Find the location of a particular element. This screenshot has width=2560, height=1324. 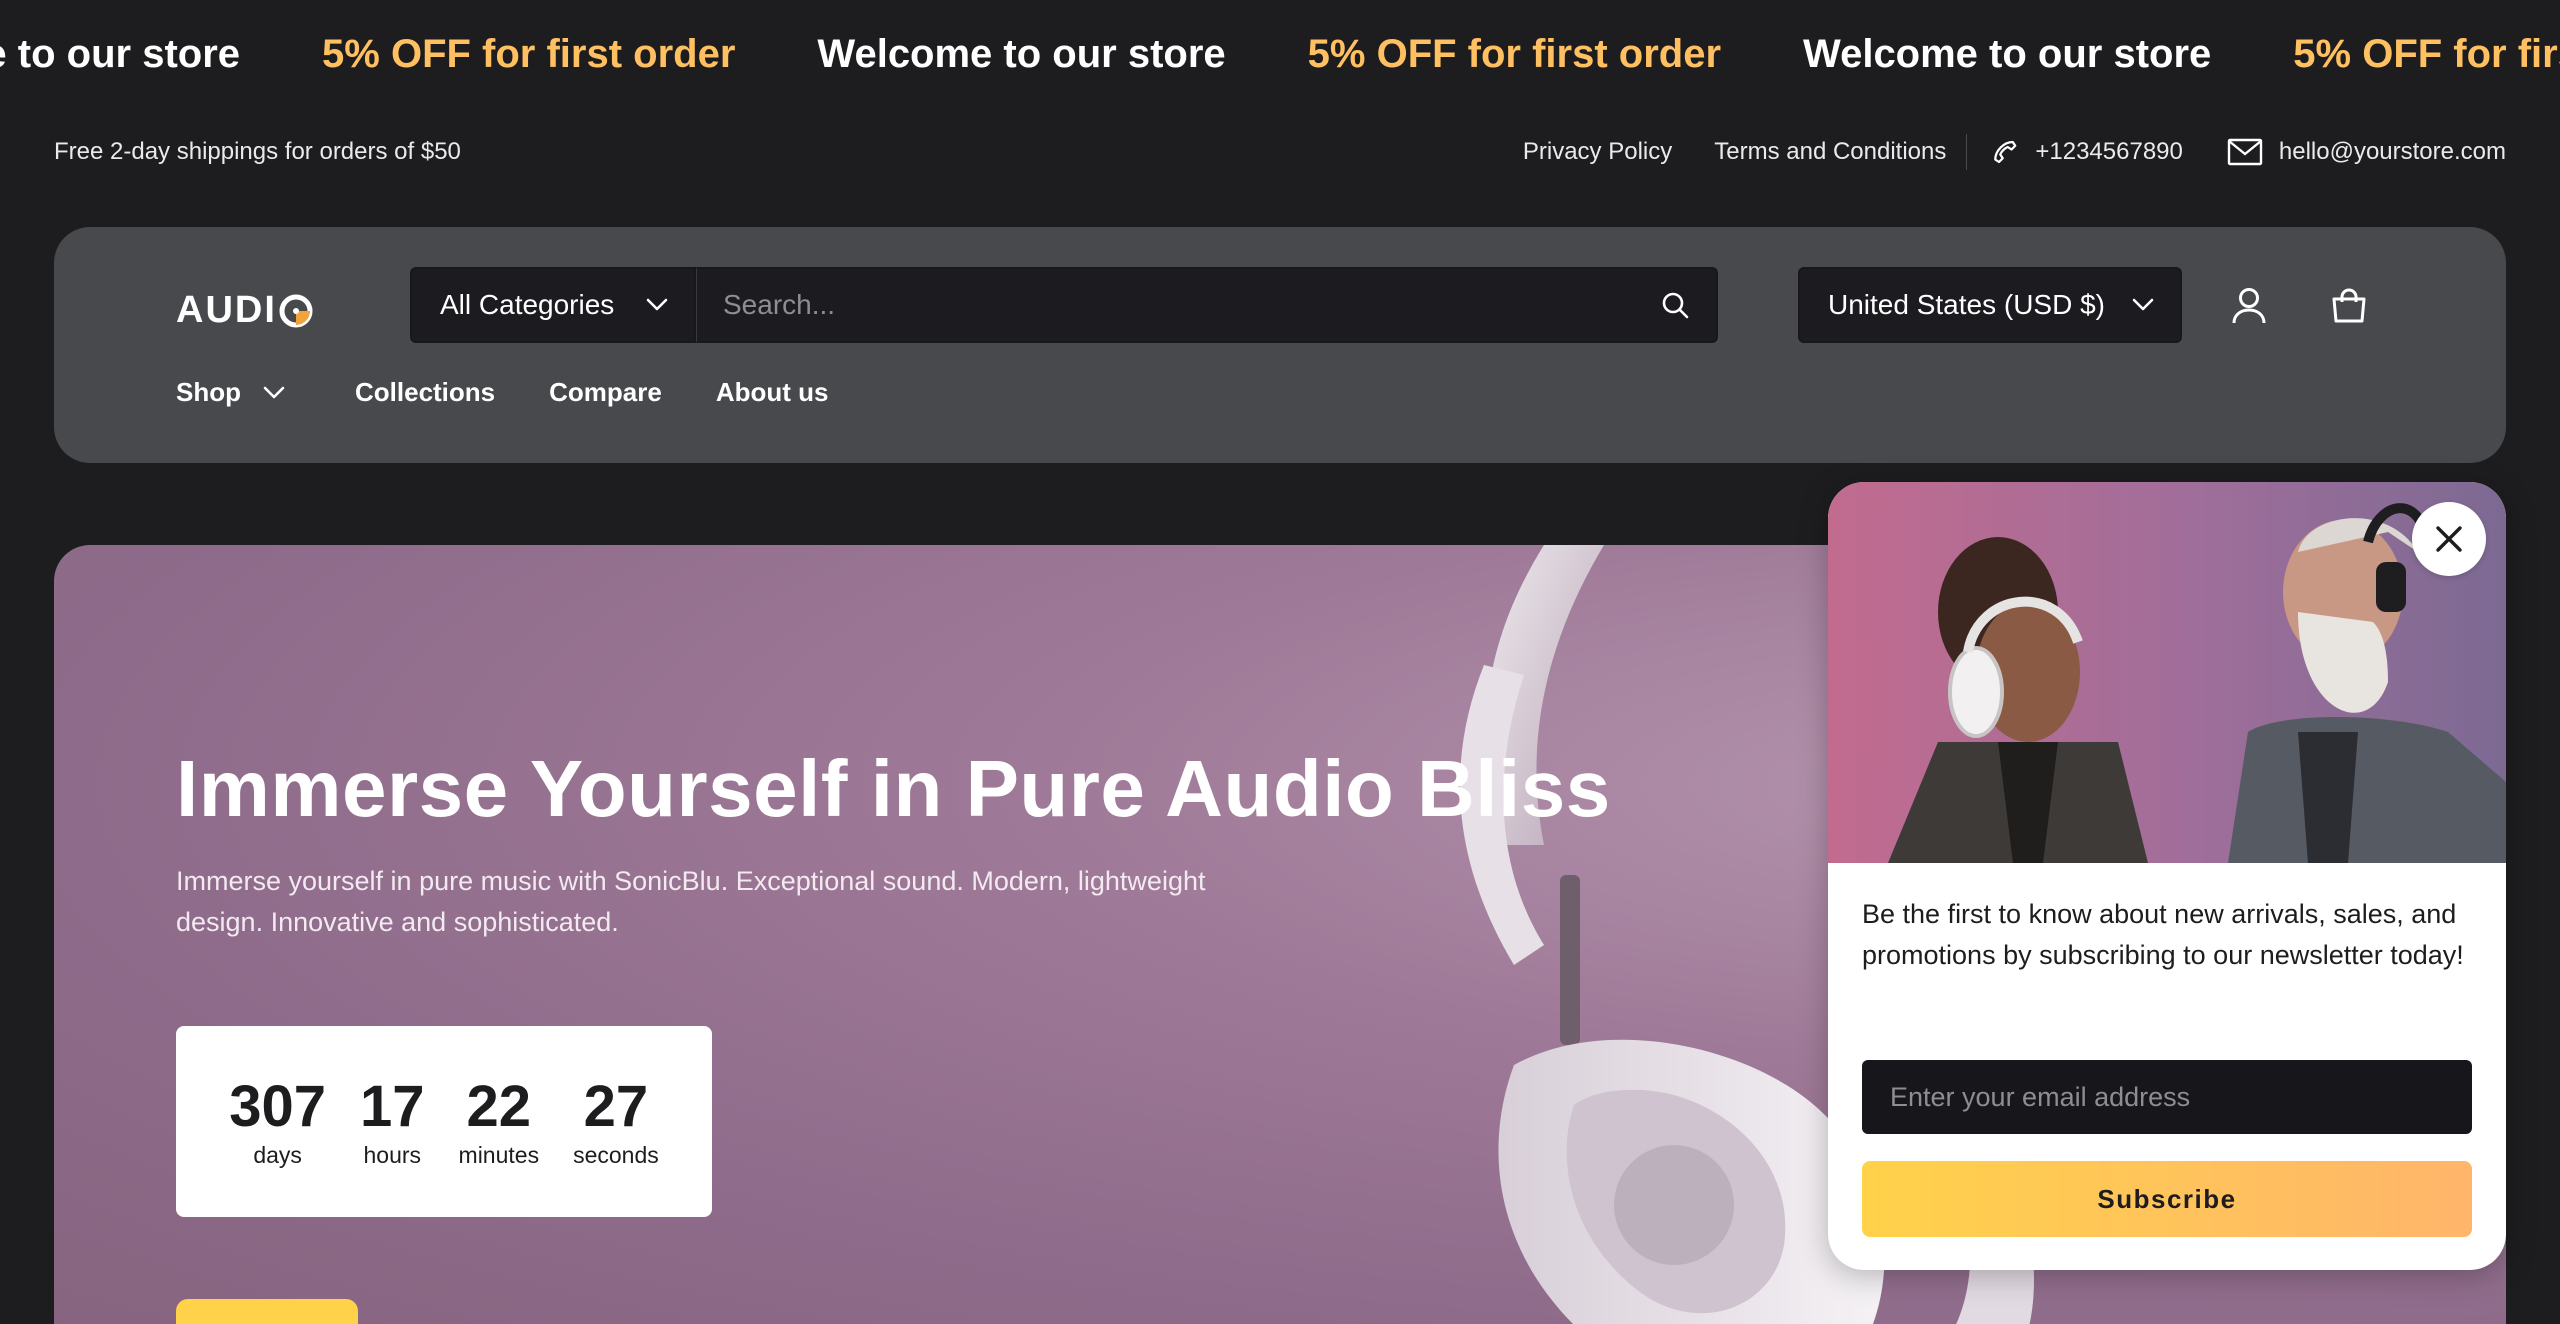

mail-icon is located at coordinates (2245, 152).